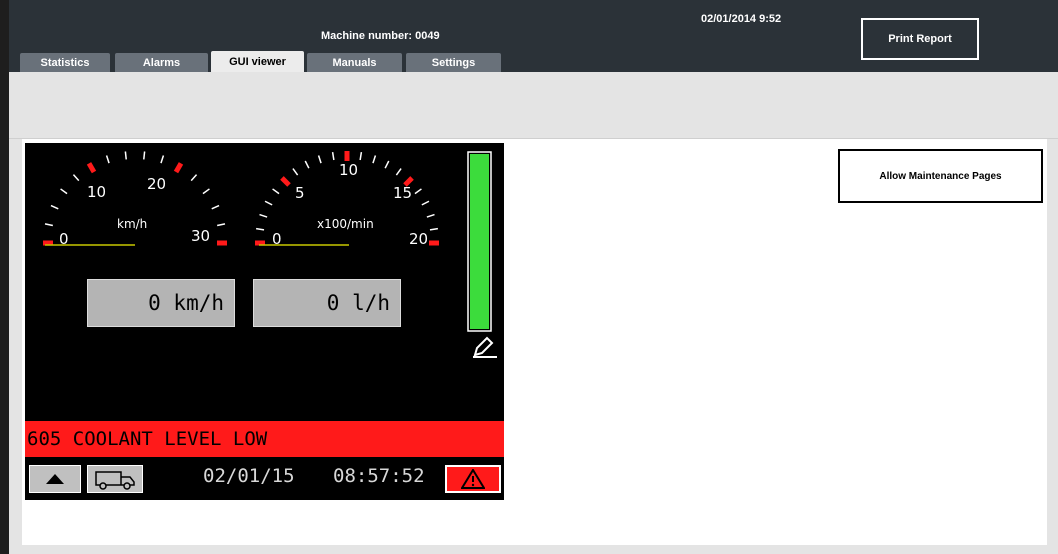 Image resolution: width=1058 pixels, height=554 pixels. Describe the element at coordinates (920, 39) in the screenshot. I see `print-report-button: Print Report` at that location.